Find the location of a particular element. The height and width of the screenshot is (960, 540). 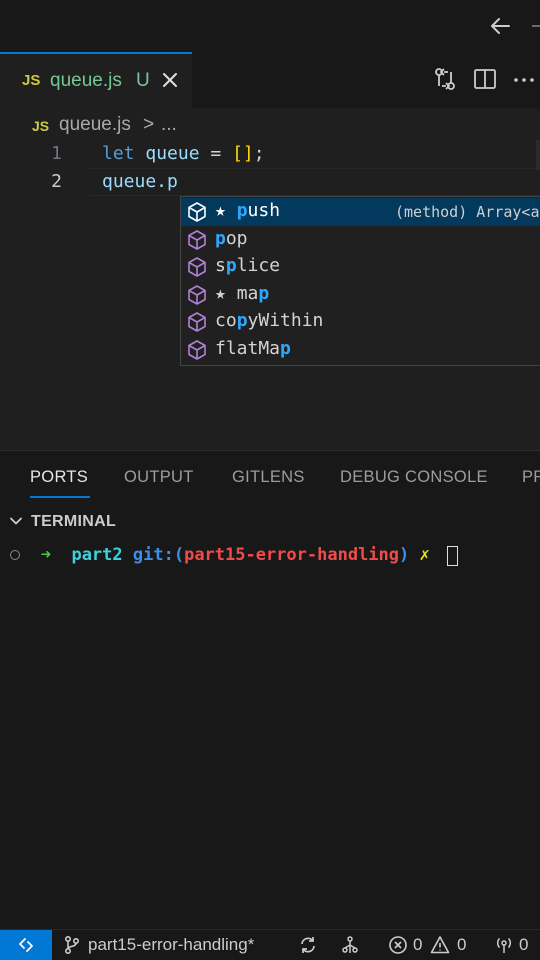

suggestion-label: splice is located at coordinates (247, 265).